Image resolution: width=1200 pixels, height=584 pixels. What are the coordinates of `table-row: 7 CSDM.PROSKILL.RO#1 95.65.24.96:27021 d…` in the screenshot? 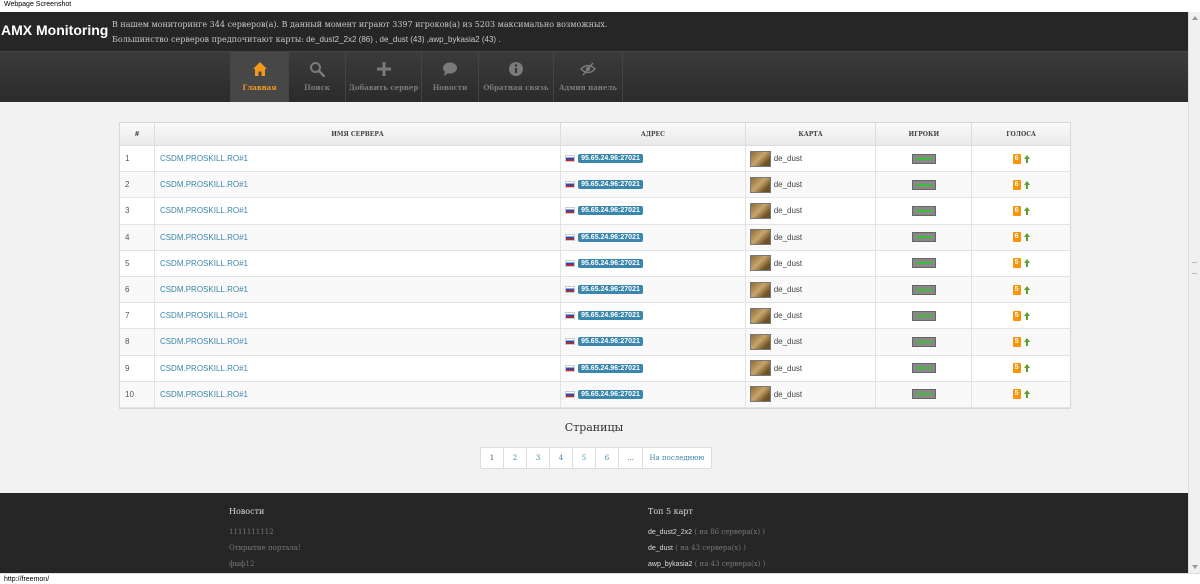 It's located at (595, 316).